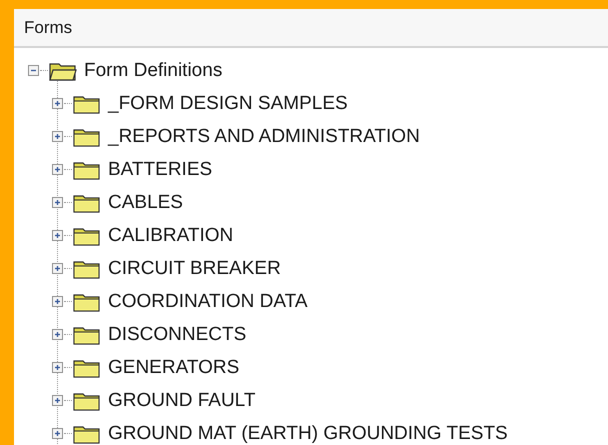  I want to click on tree-item: GROUND MAT (EARTH) GROUNDING TESTS, so click(308, 433).